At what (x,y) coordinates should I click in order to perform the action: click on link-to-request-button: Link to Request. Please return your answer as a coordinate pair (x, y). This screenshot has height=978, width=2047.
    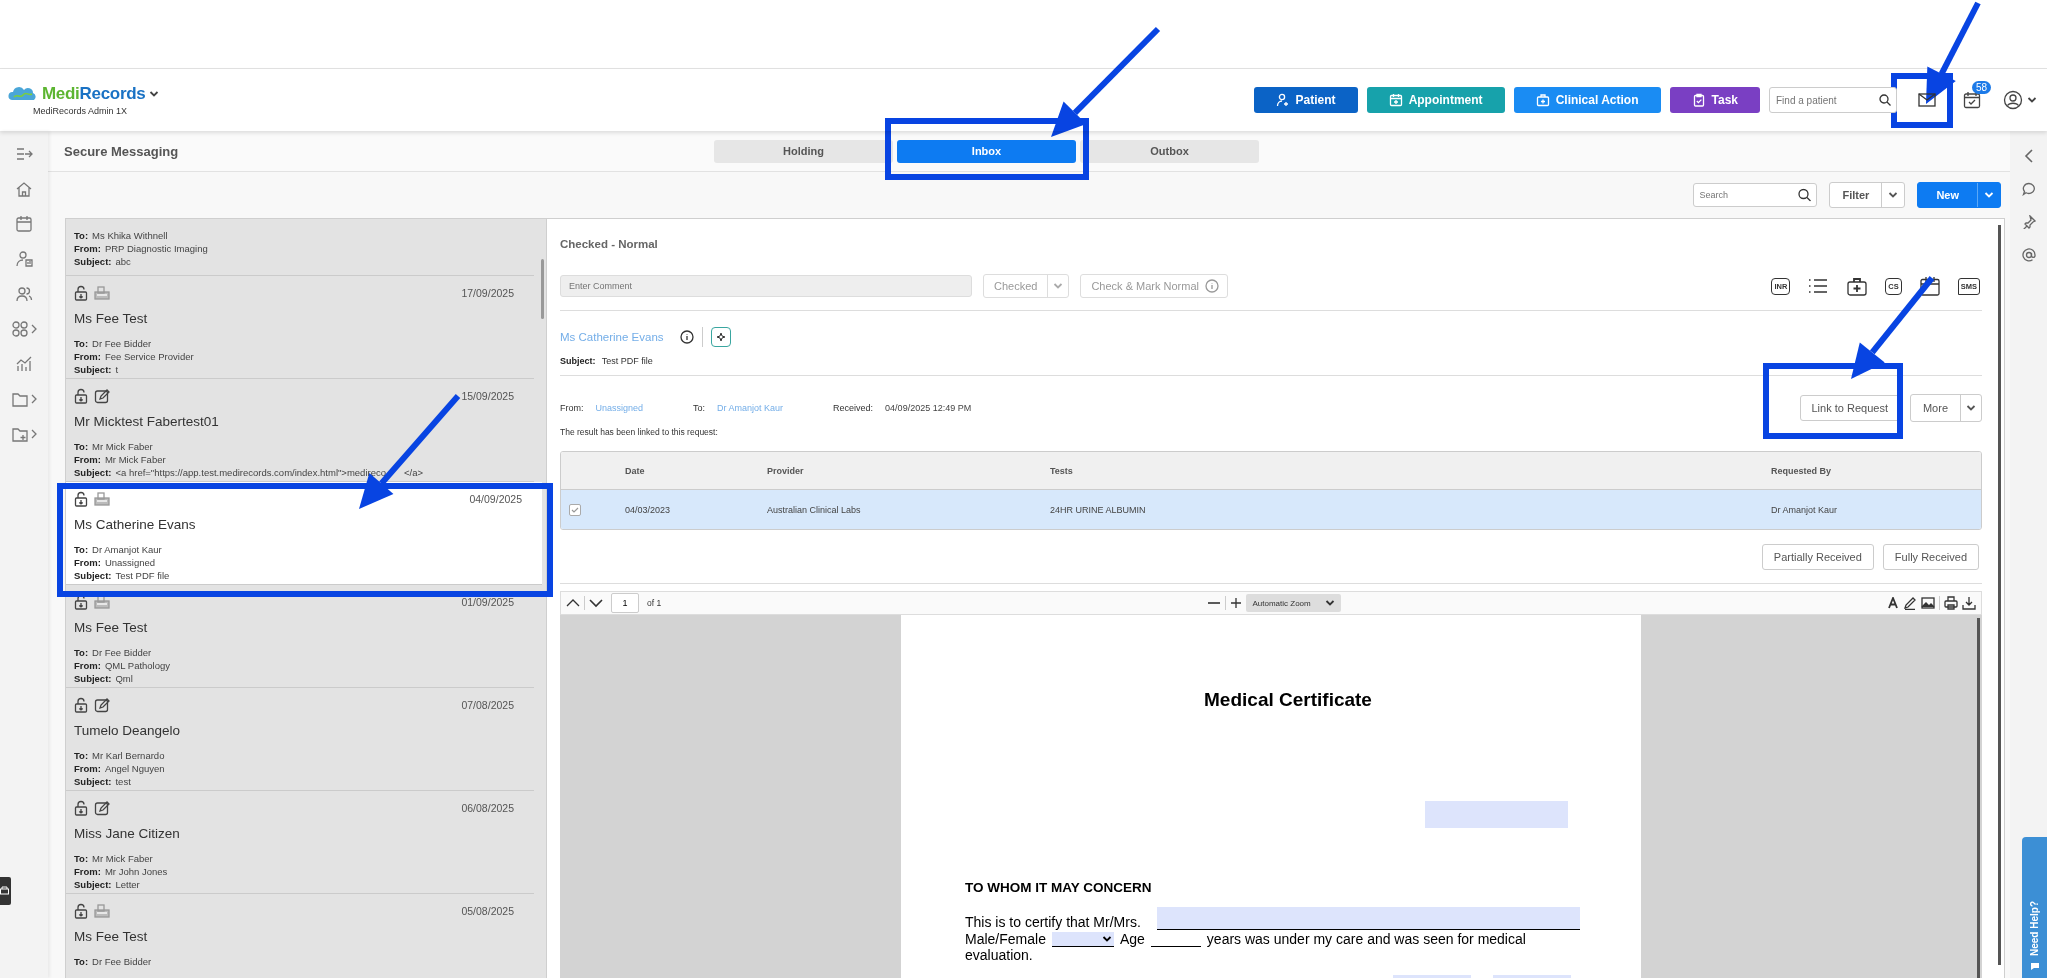
    Looking at the image, I should click on (1849, 408).